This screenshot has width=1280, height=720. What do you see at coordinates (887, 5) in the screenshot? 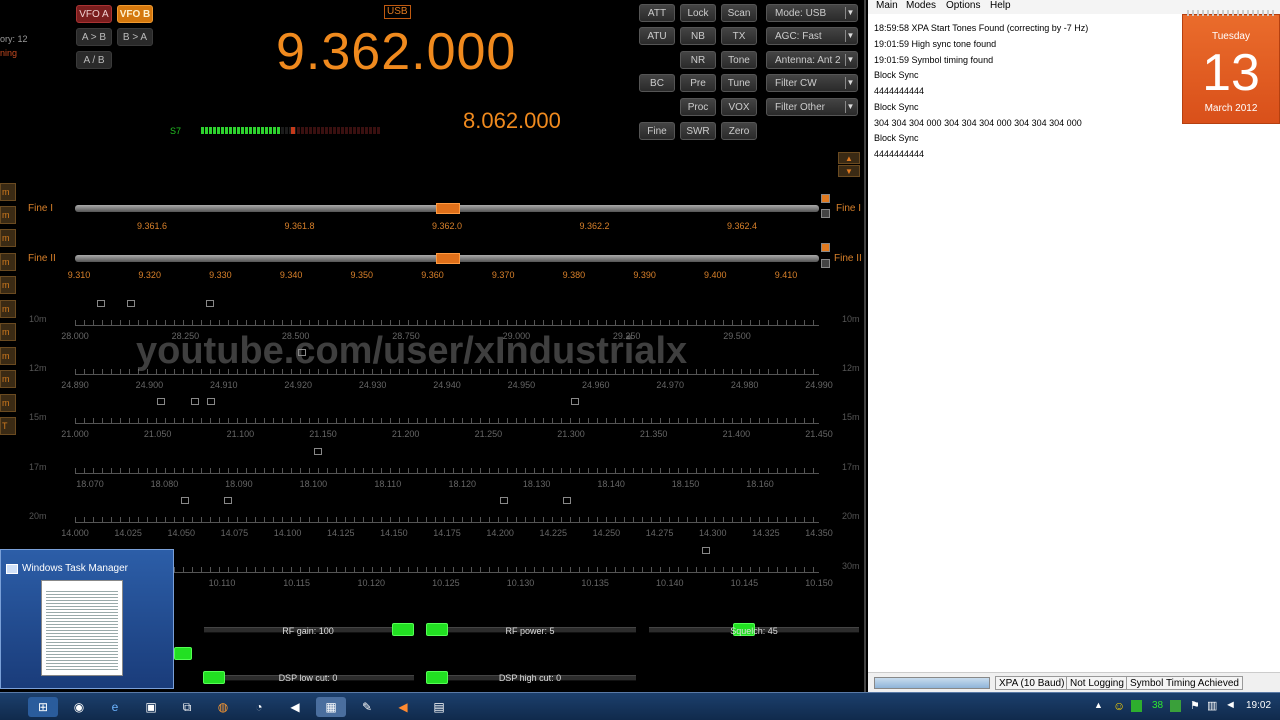
I see `menu-main: Main` at bounding box center [887, 5].